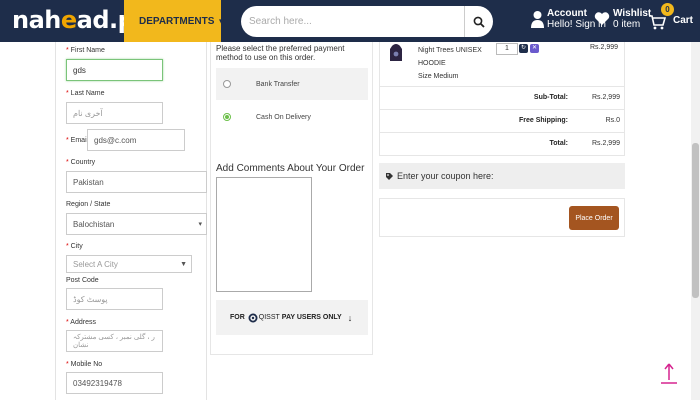 The width and height of the screenshot is (700, 400). I want to click on city-select: Select A City ▼, so click(129, 264).